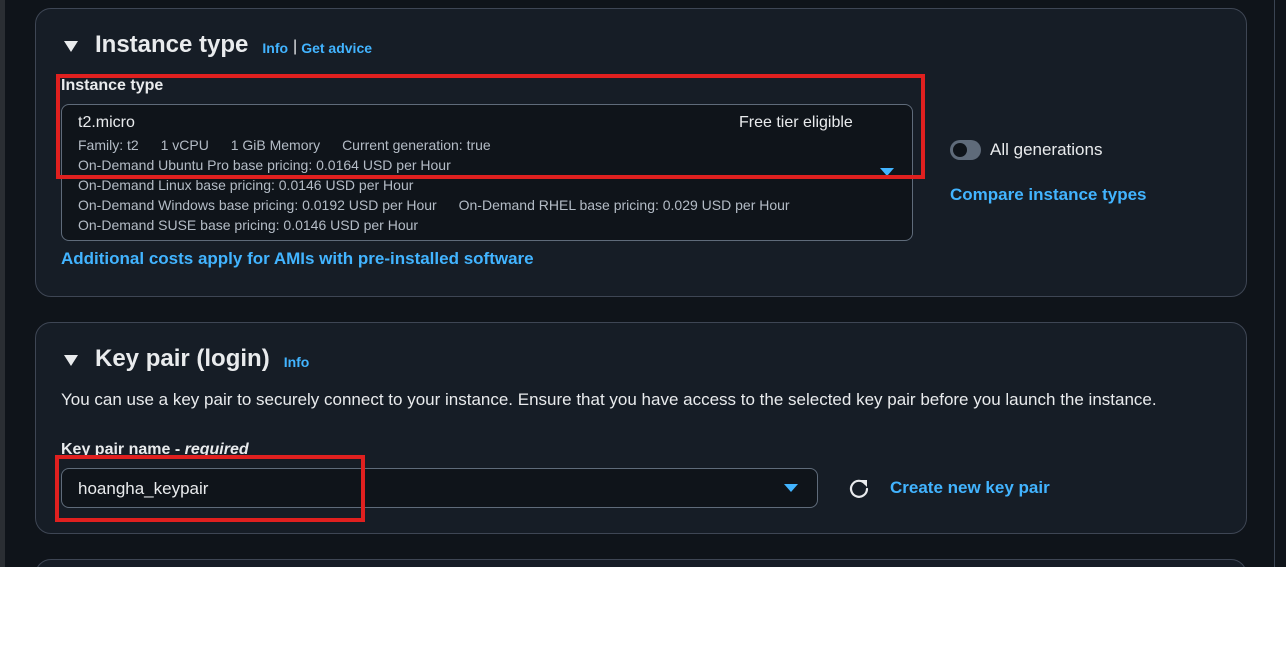  I want to click on refresh-icon, so click(859, 488).